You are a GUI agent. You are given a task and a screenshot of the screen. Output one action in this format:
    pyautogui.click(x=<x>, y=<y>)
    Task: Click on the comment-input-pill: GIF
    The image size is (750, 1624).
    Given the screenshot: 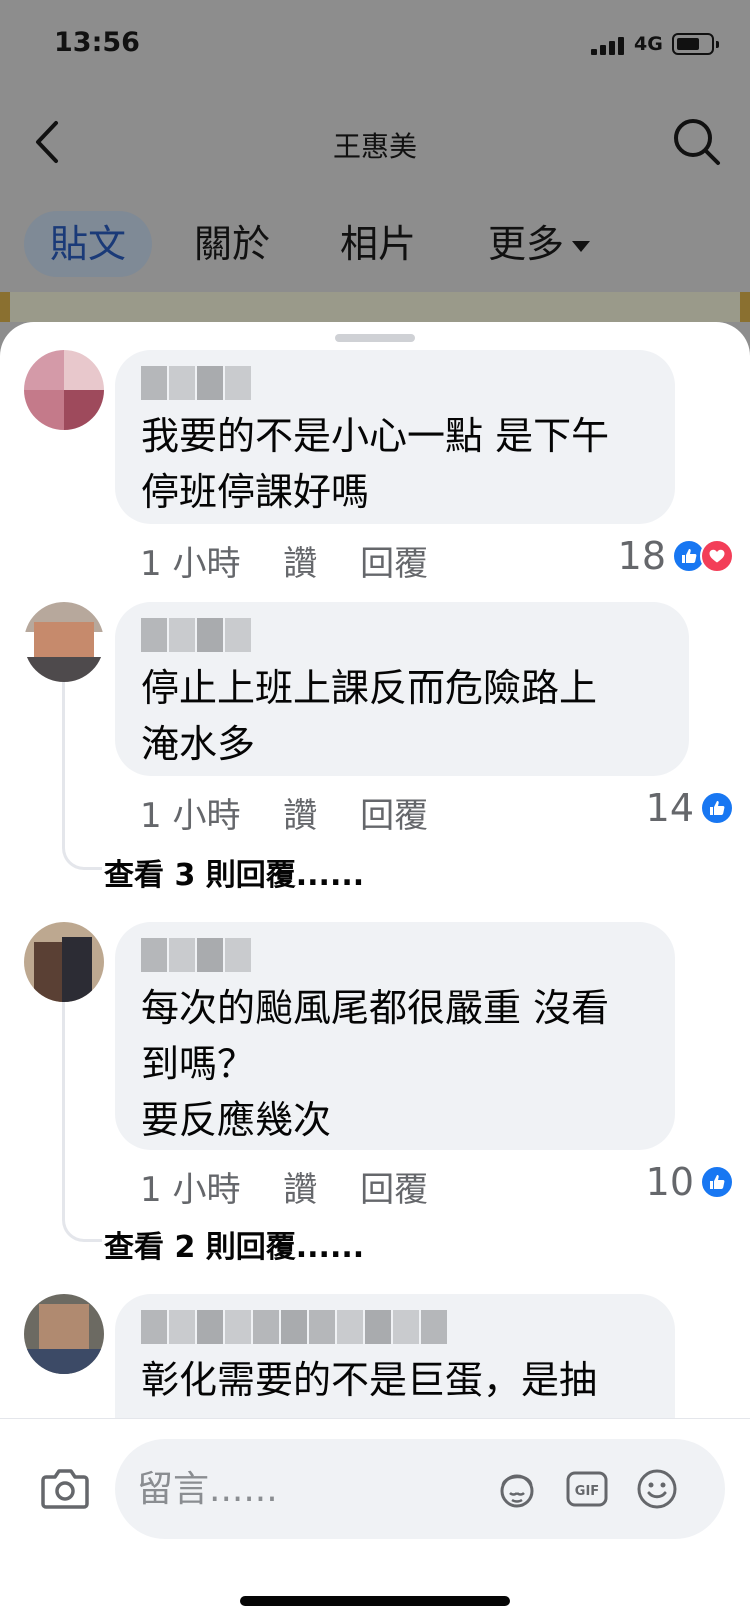 What is the action you would take?
    pyautogui.click(x=420, y=1489)
    